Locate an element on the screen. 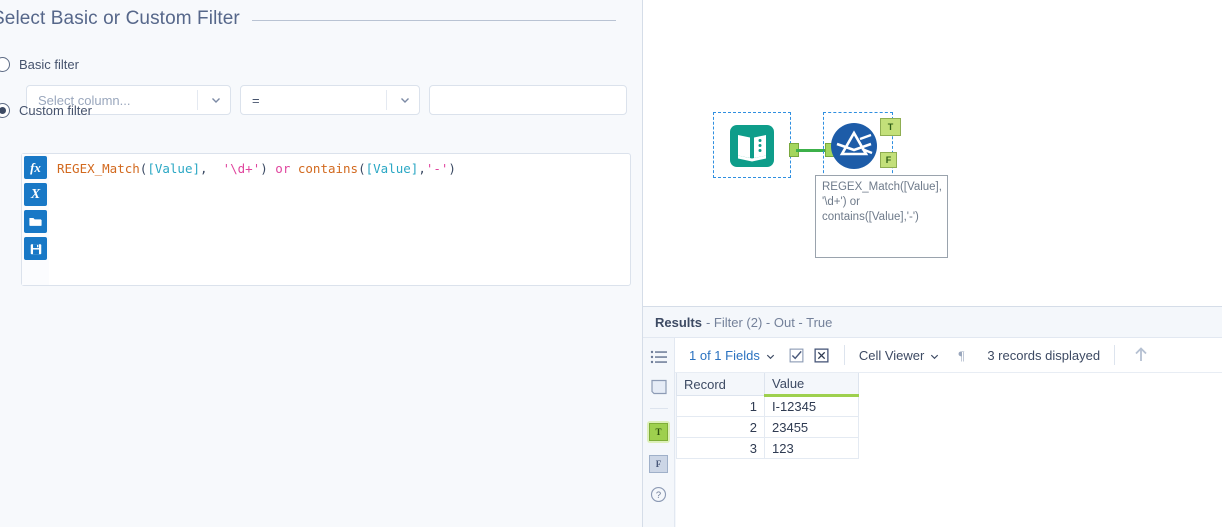 The image size is (1222, 527). basic-filter-radio: Basic filter is located at coordinates (39, 64).